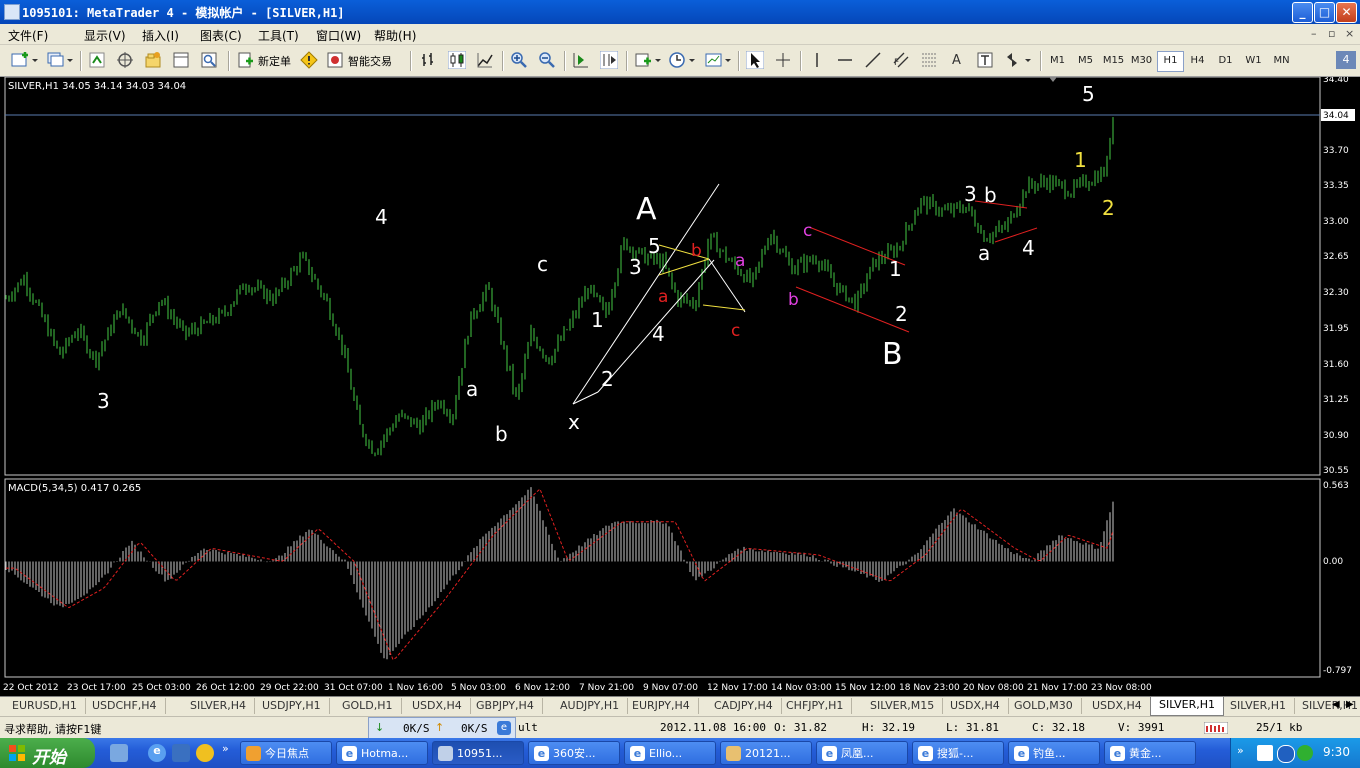 The image size is (1360, 768). What do you see at coordinates (1170, 61) in the screenshot?
I see `timeframe-h1-button: H1` at bounding box center [1170, 61].